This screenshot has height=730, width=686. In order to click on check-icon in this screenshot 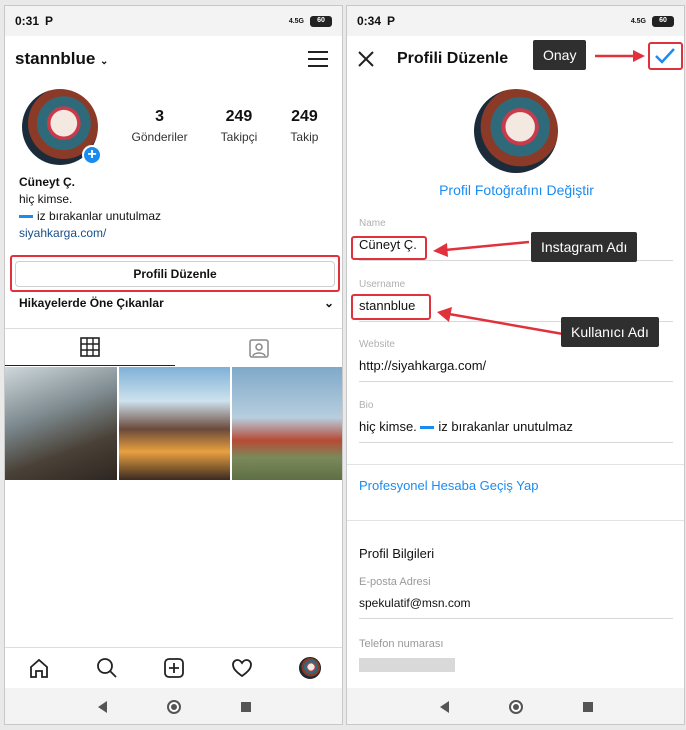, I will do `click(665, 56)`.